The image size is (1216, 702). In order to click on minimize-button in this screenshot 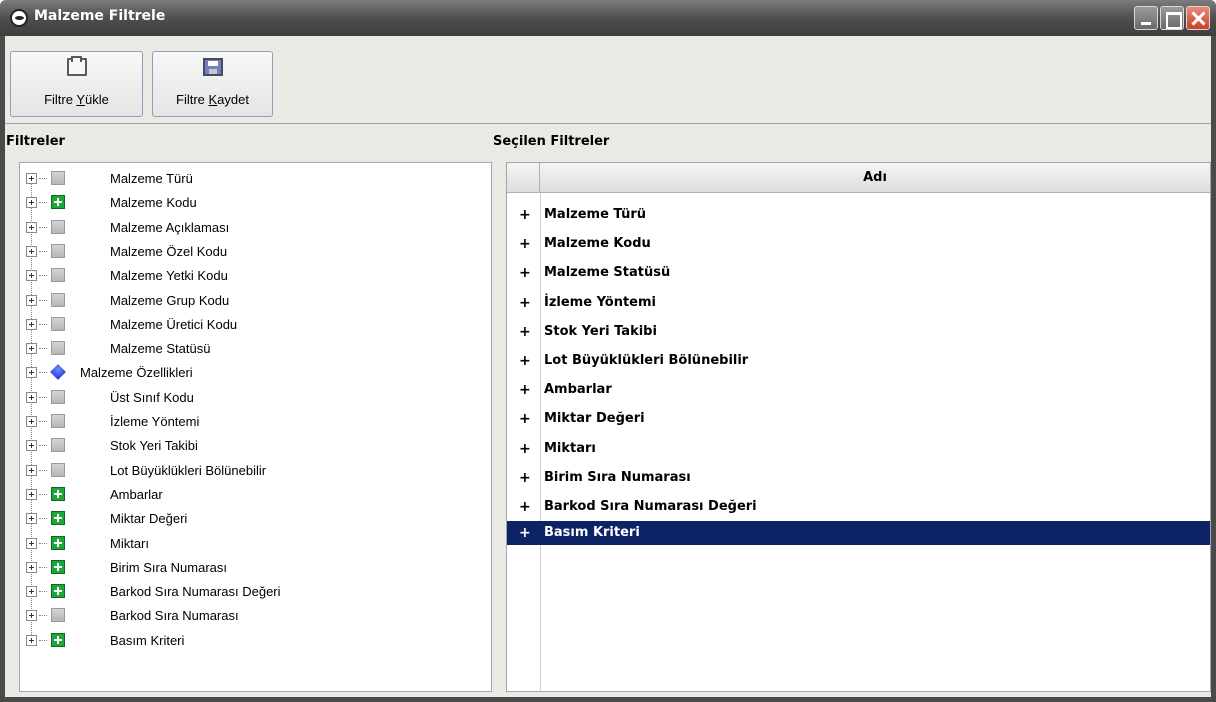, I will do `click(1146, 18)`.